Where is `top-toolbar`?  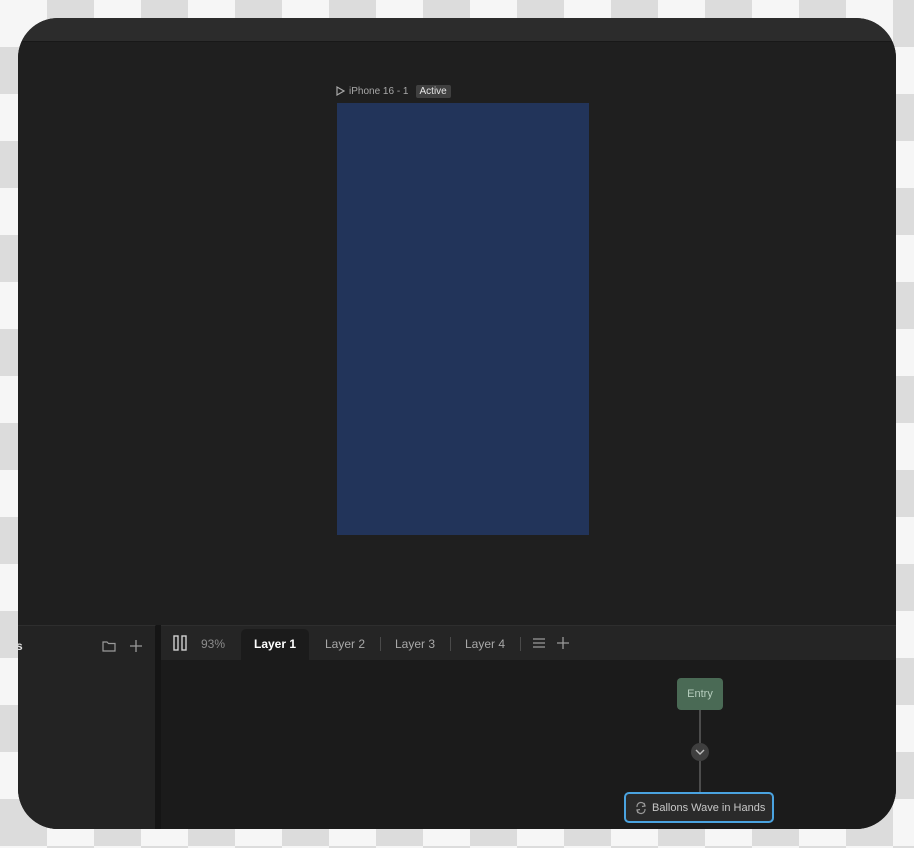 top-toolbar is located at coordinates (457, 30).